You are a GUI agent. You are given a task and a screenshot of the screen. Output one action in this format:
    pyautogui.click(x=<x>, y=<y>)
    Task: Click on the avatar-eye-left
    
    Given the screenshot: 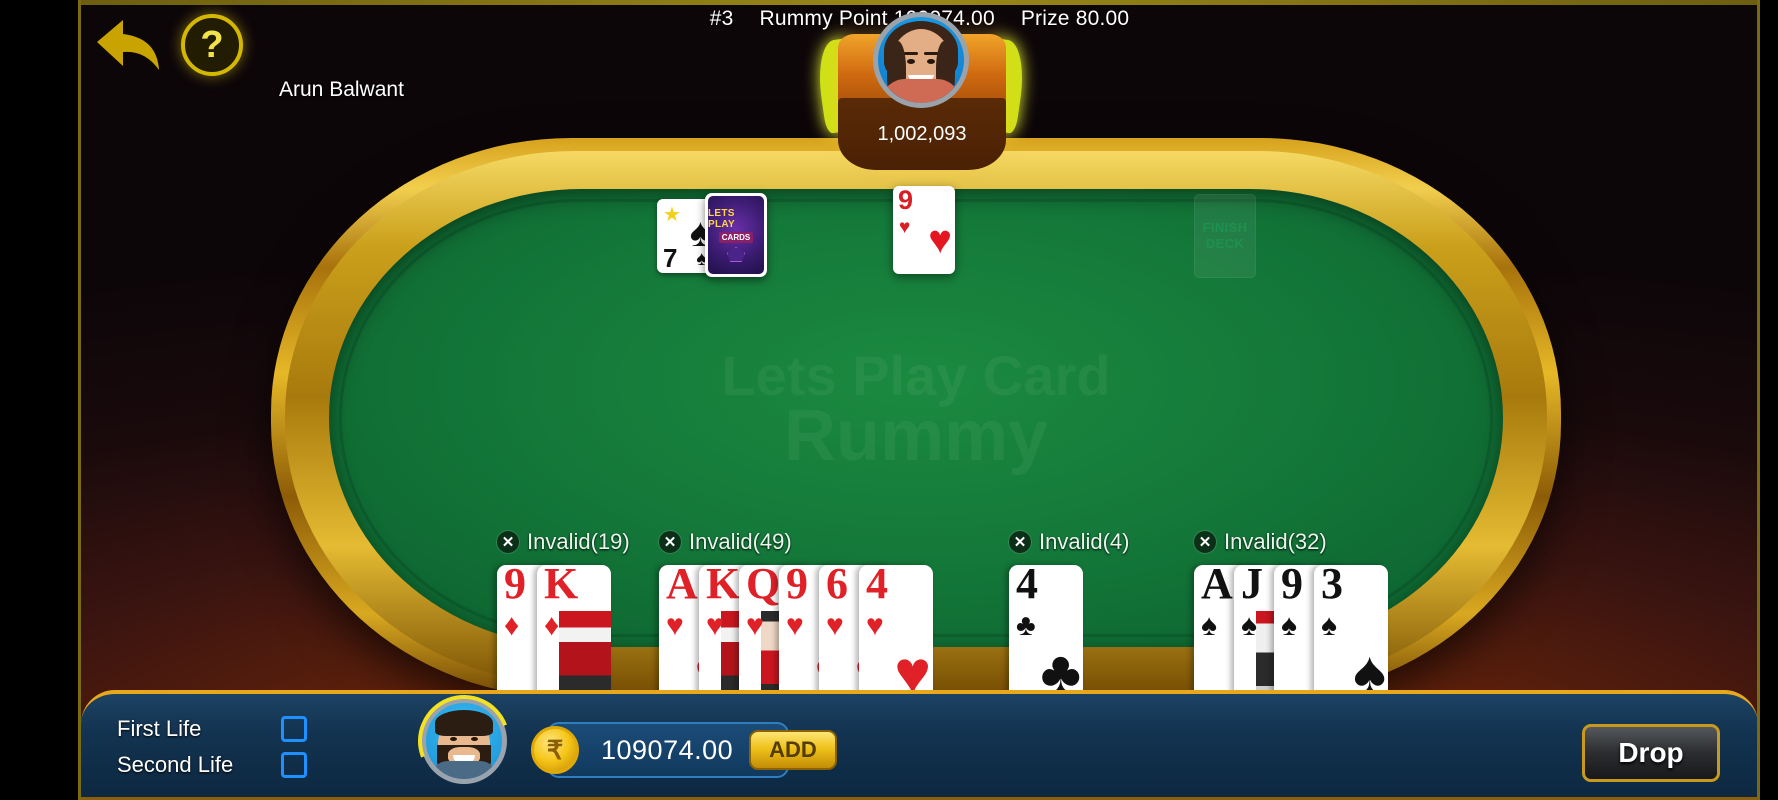 What is the action you would take?
    pyautogui.click(x=911, y=61)
    